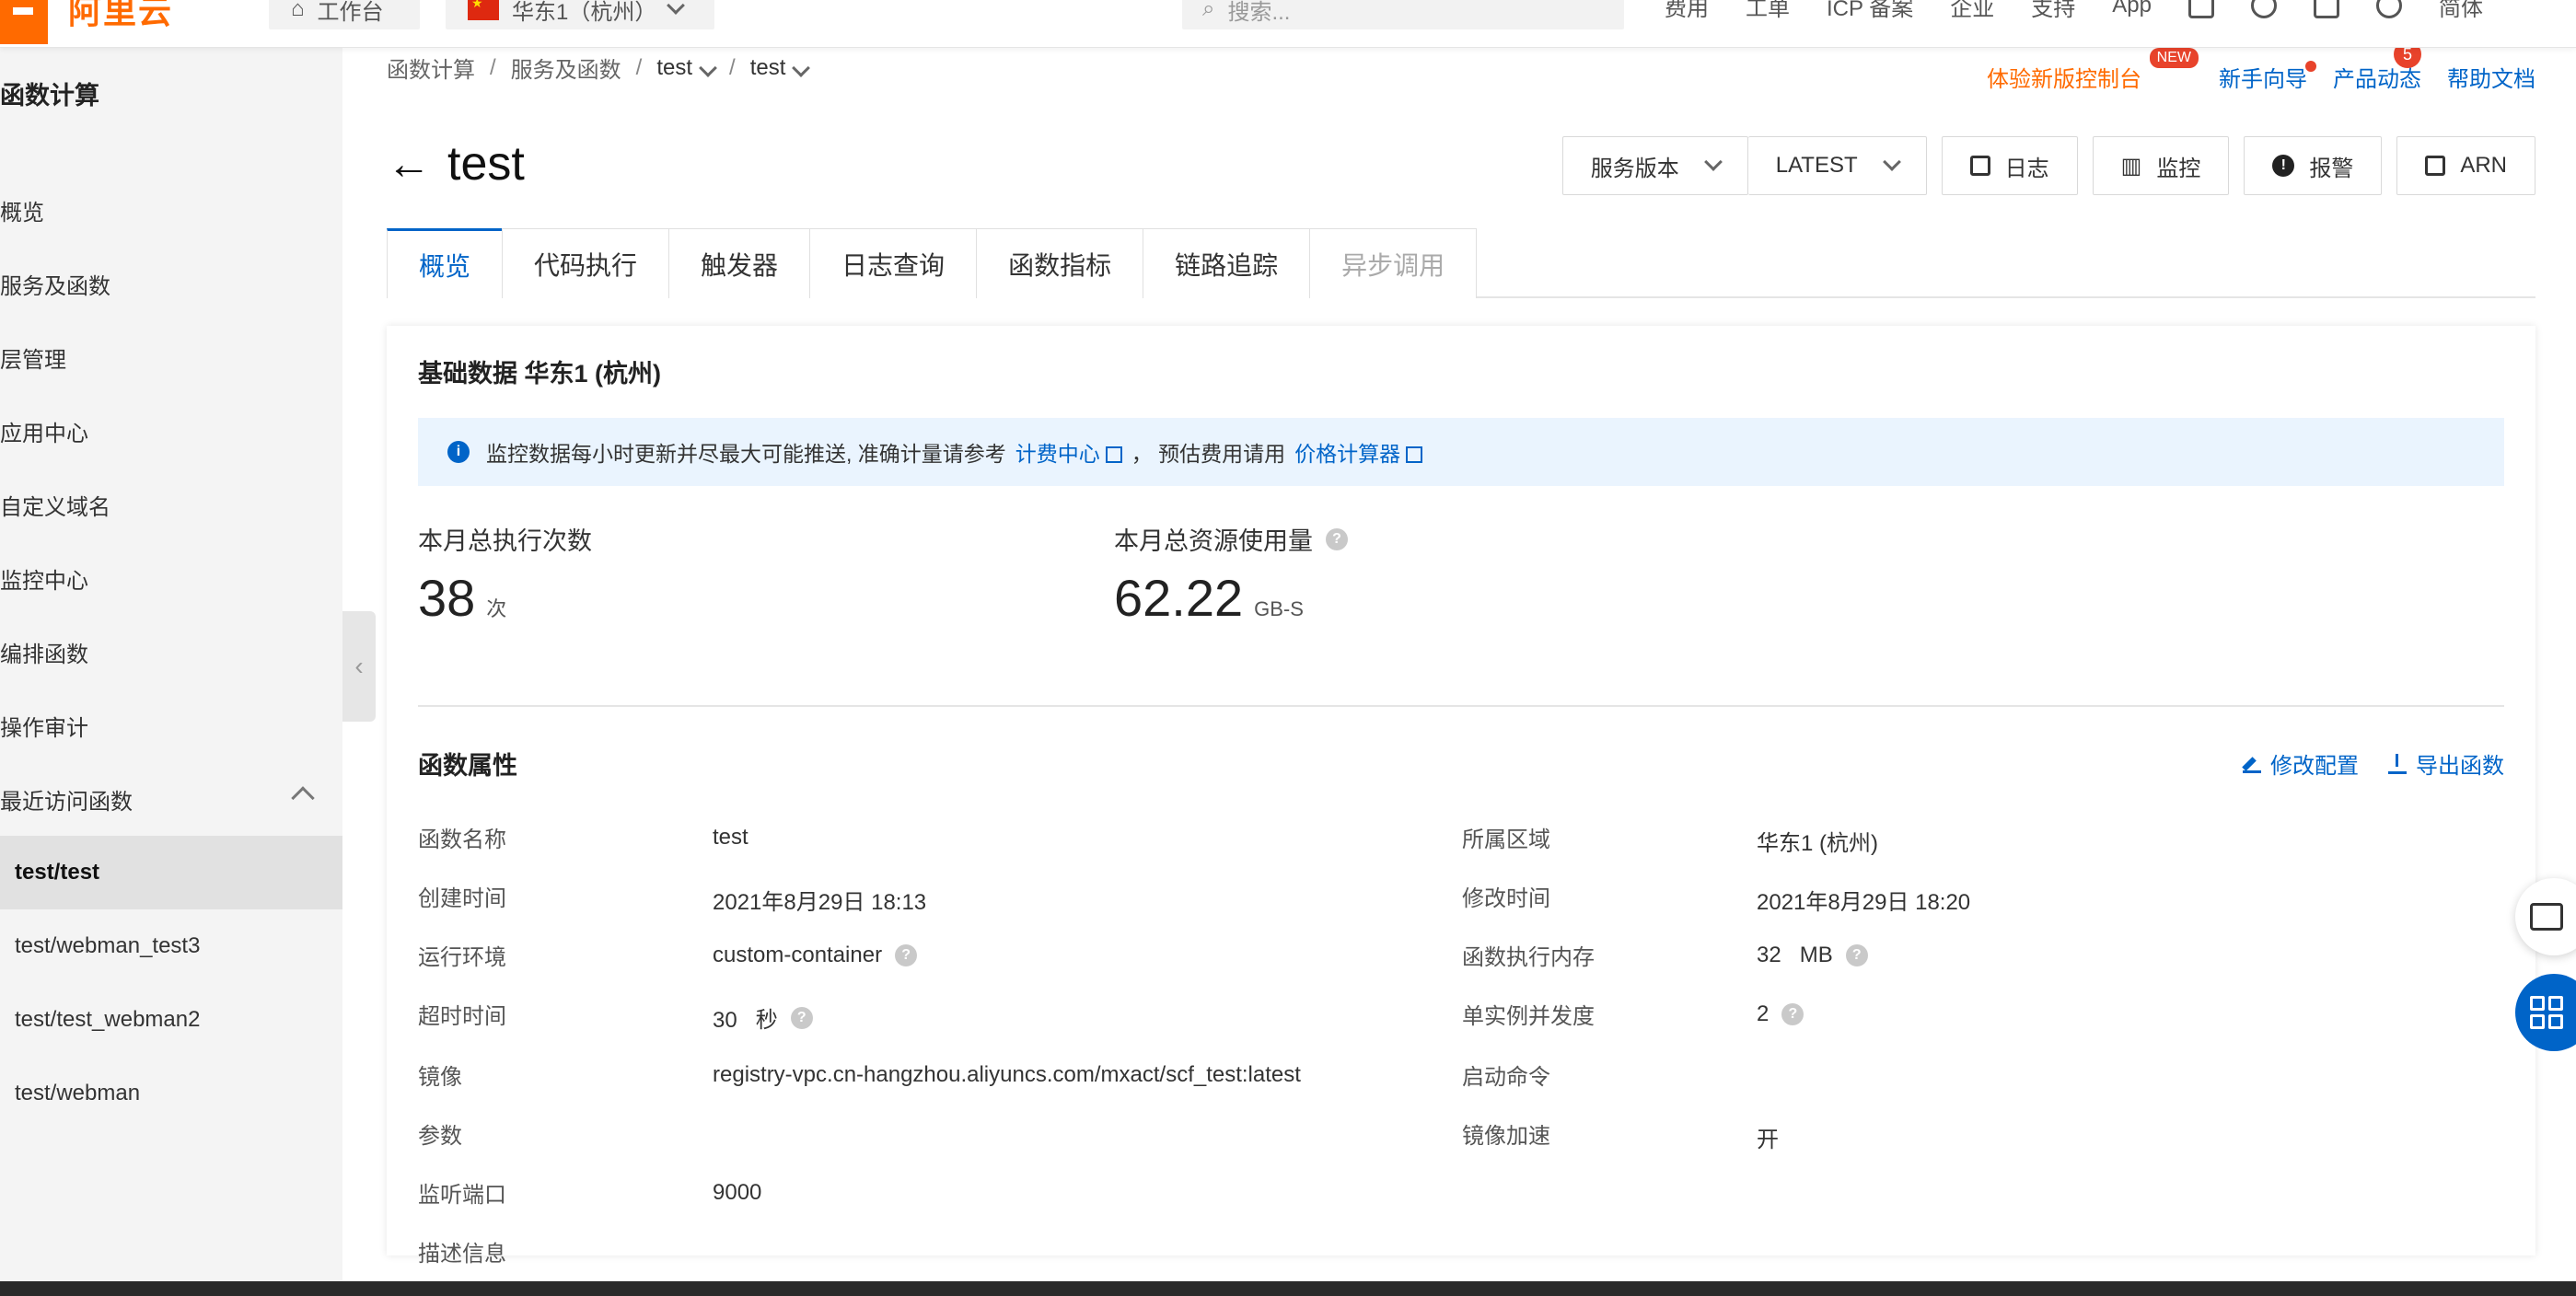 This screenshot has height=1296, width=2576. I want to click on prop-label: 参数, so click(440, 1136).